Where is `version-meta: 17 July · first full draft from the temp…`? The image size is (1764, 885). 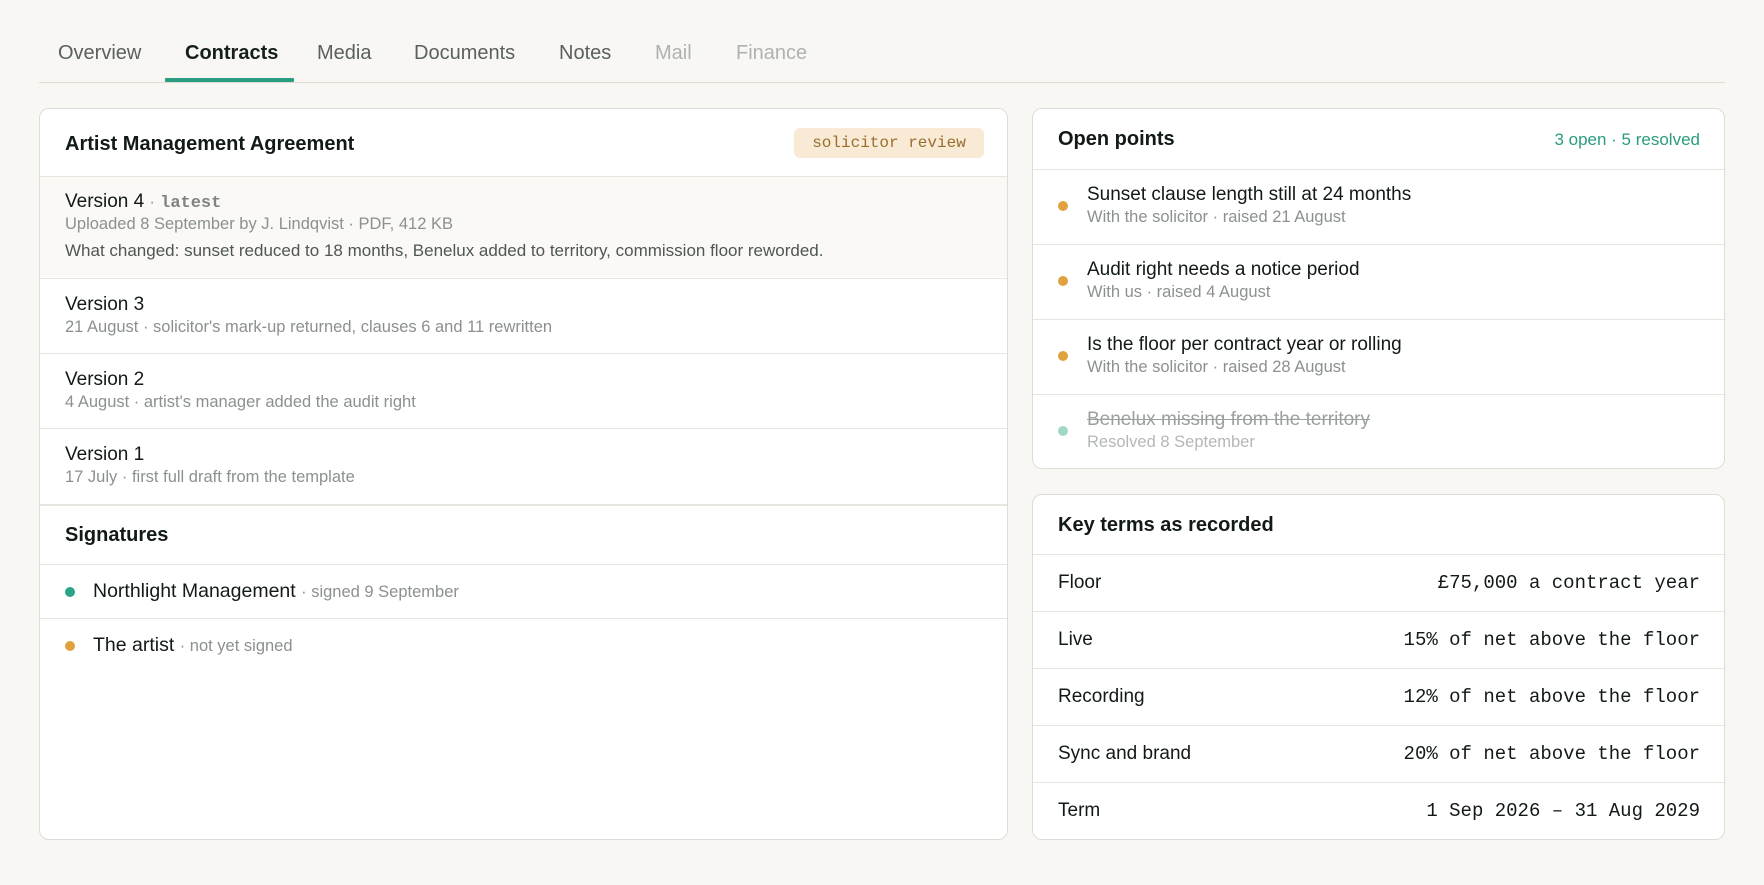 version-meta: 17 July · first full draft from the temp… is located at coordinates (210, 477).